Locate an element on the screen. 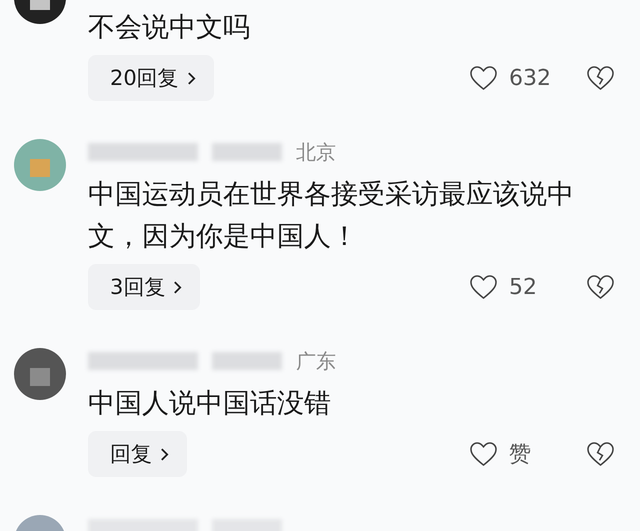 The width and height of the screenshot is (640, 531). comment-location: 北京 is located at coordinates (316, 152).